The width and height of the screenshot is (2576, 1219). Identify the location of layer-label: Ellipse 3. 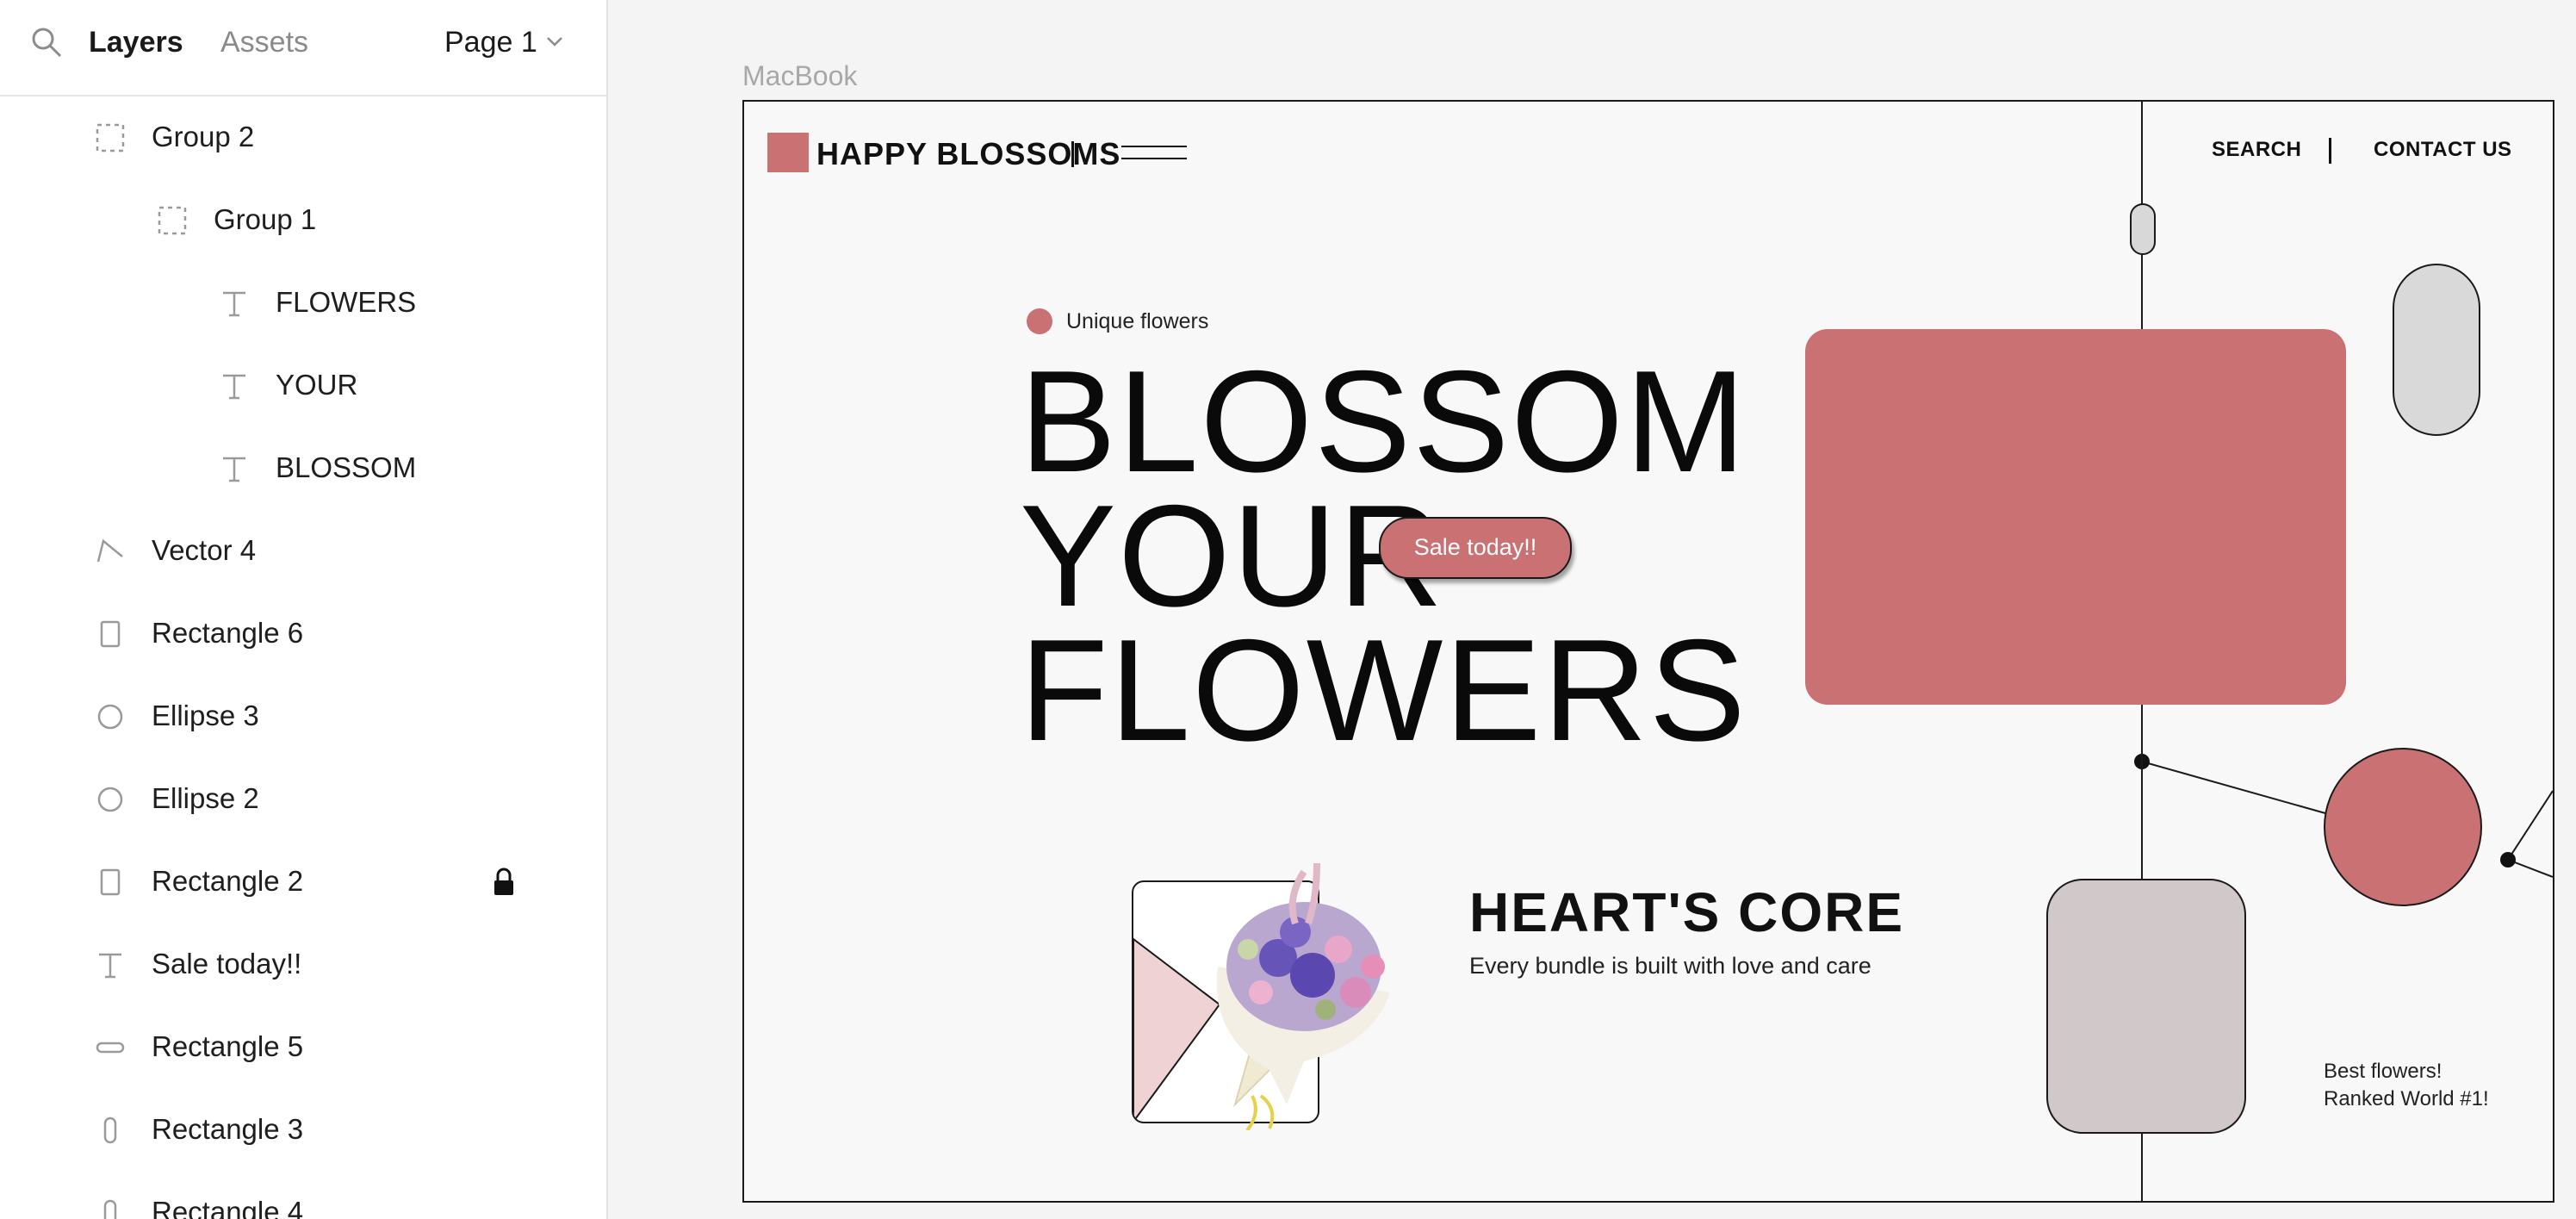
(205, 715).